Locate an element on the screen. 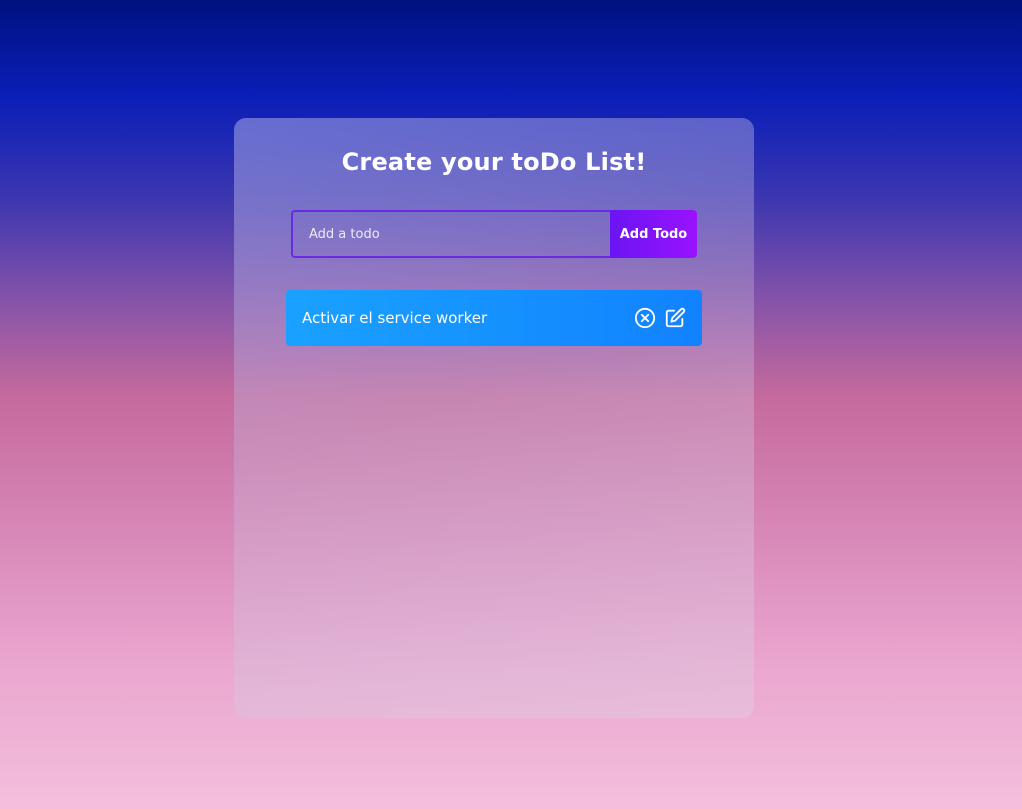 Image resolution: width=1022 pixels, height=809 pixels. todo-list: Activar el service worker is located at coordinates (494, 324).